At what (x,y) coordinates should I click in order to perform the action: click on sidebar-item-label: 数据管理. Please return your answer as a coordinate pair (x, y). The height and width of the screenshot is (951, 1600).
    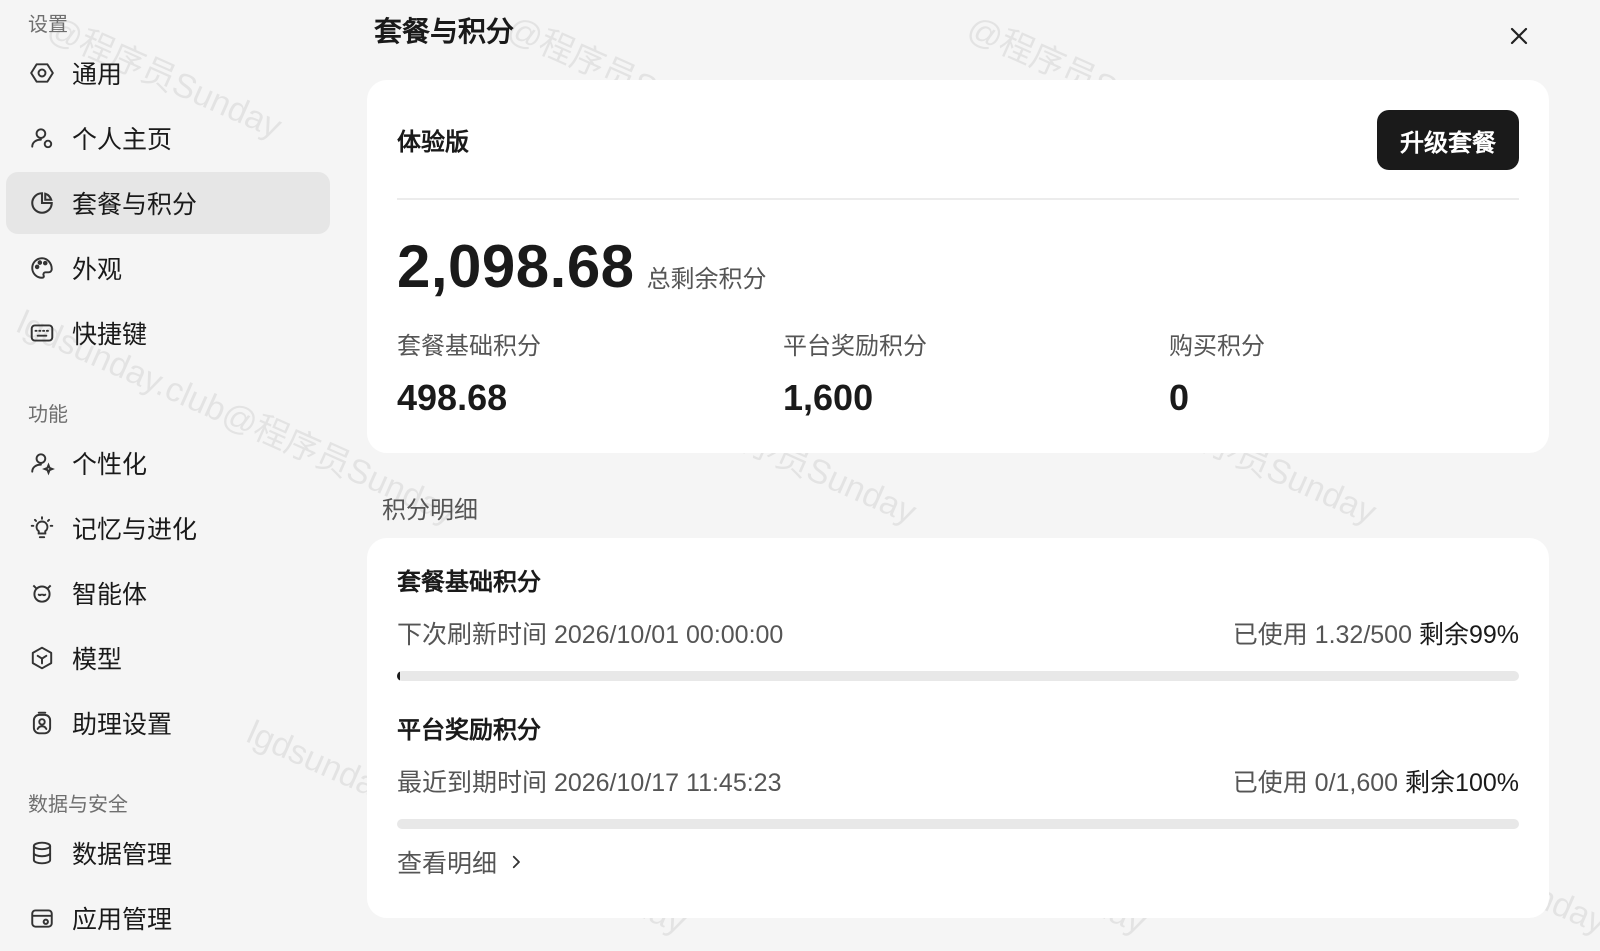
    Looking at the image, I should click on (122, 855).